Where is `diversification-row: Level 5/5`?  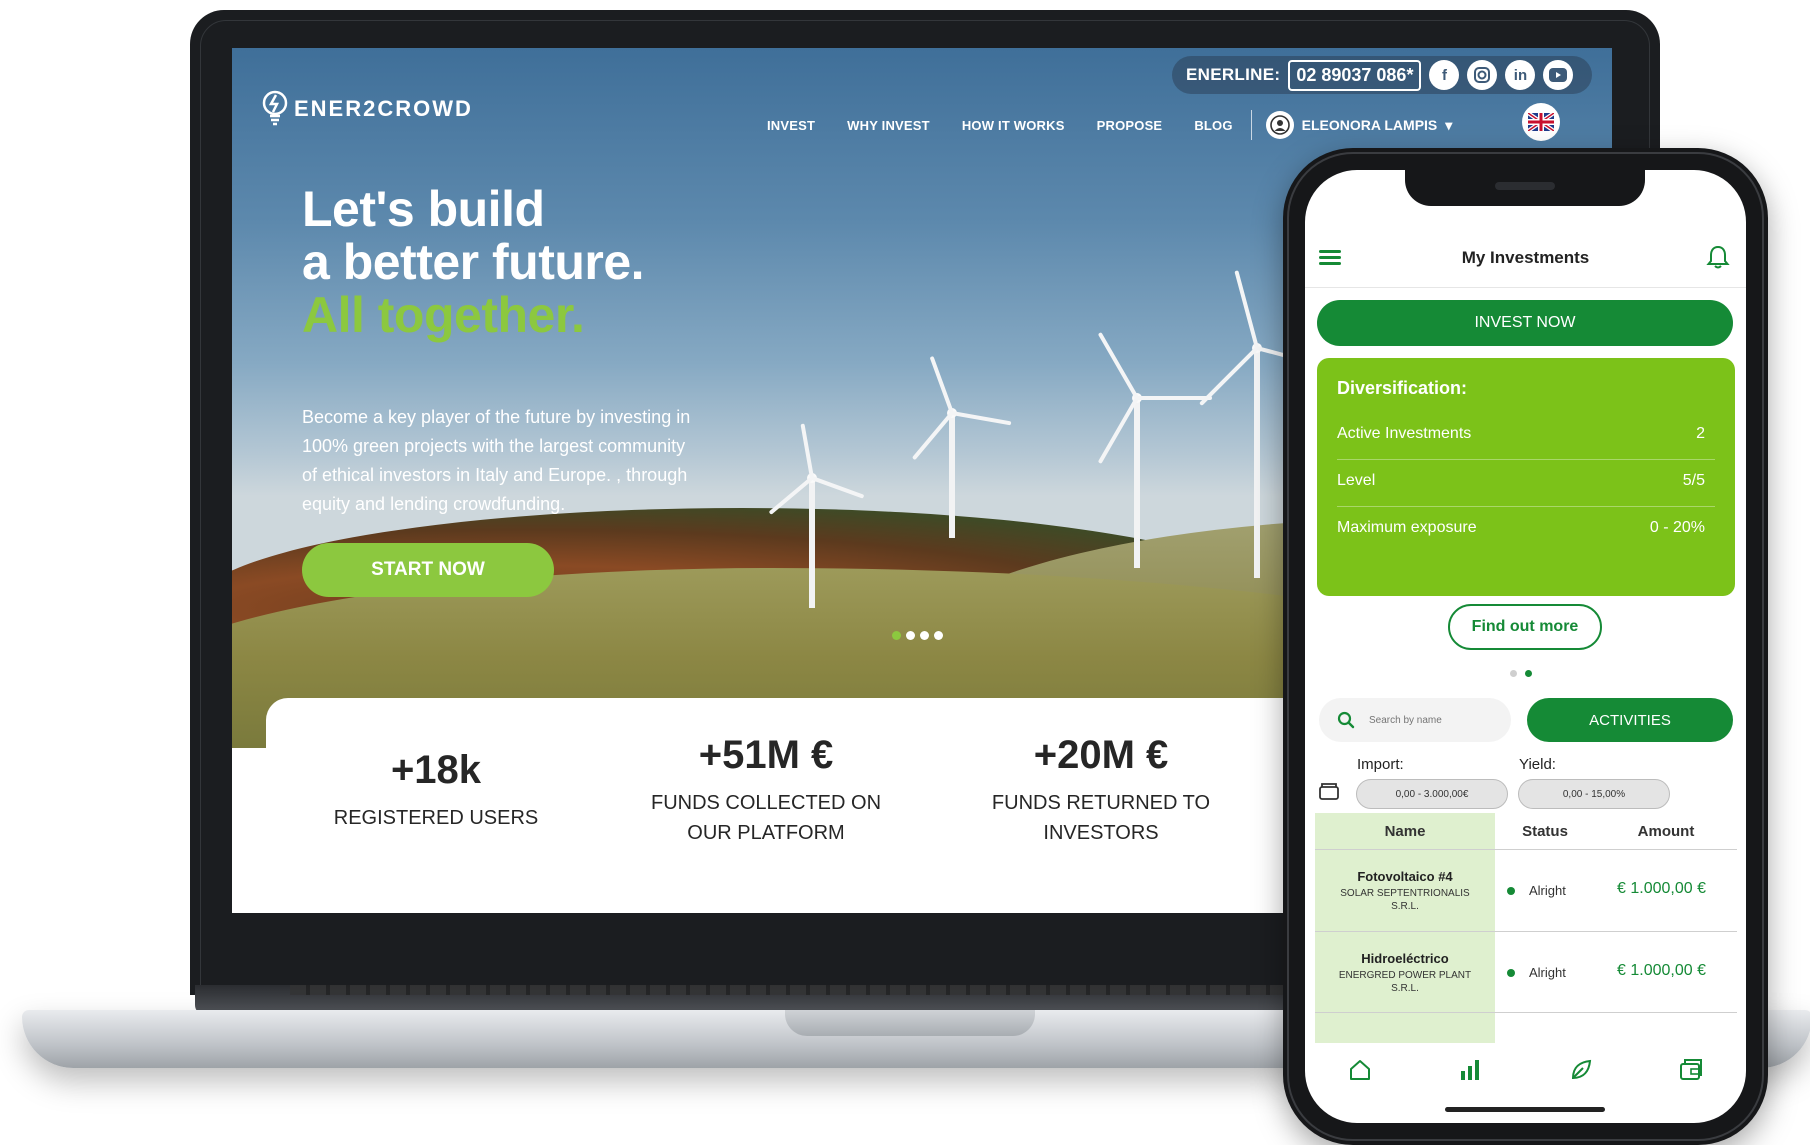 diversification-row: Level 5/5 is located at coordinates (1526, 483).